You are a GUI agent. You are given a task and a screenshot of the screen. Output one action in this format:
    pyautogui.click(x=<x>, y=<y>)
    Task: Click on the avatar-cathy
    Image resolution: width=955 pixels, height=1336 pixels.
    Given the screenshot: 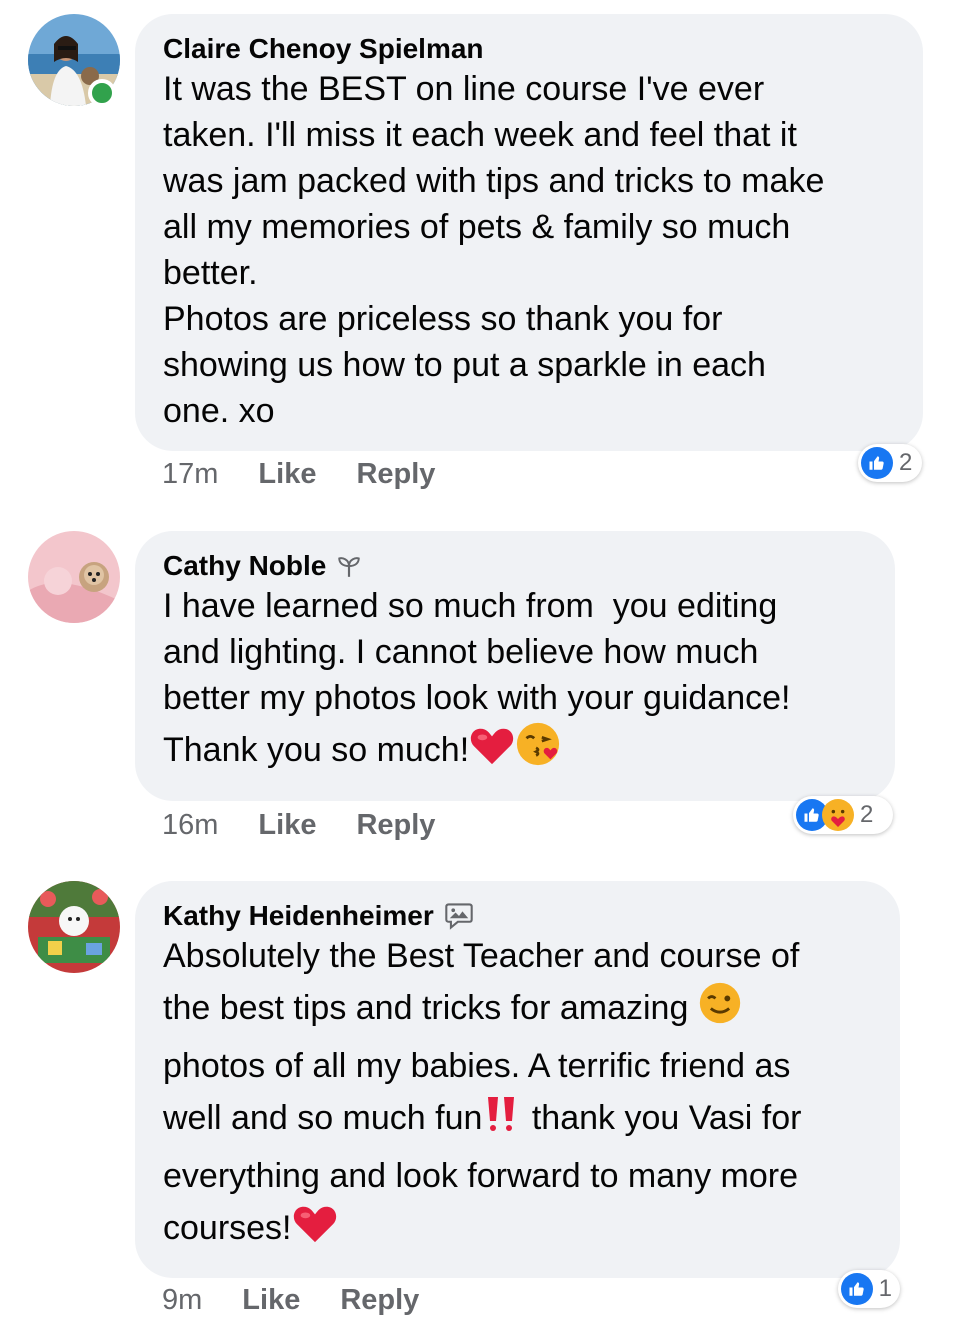 What is the action you would take?
    pyautogui.click(x=74, y=577)
    